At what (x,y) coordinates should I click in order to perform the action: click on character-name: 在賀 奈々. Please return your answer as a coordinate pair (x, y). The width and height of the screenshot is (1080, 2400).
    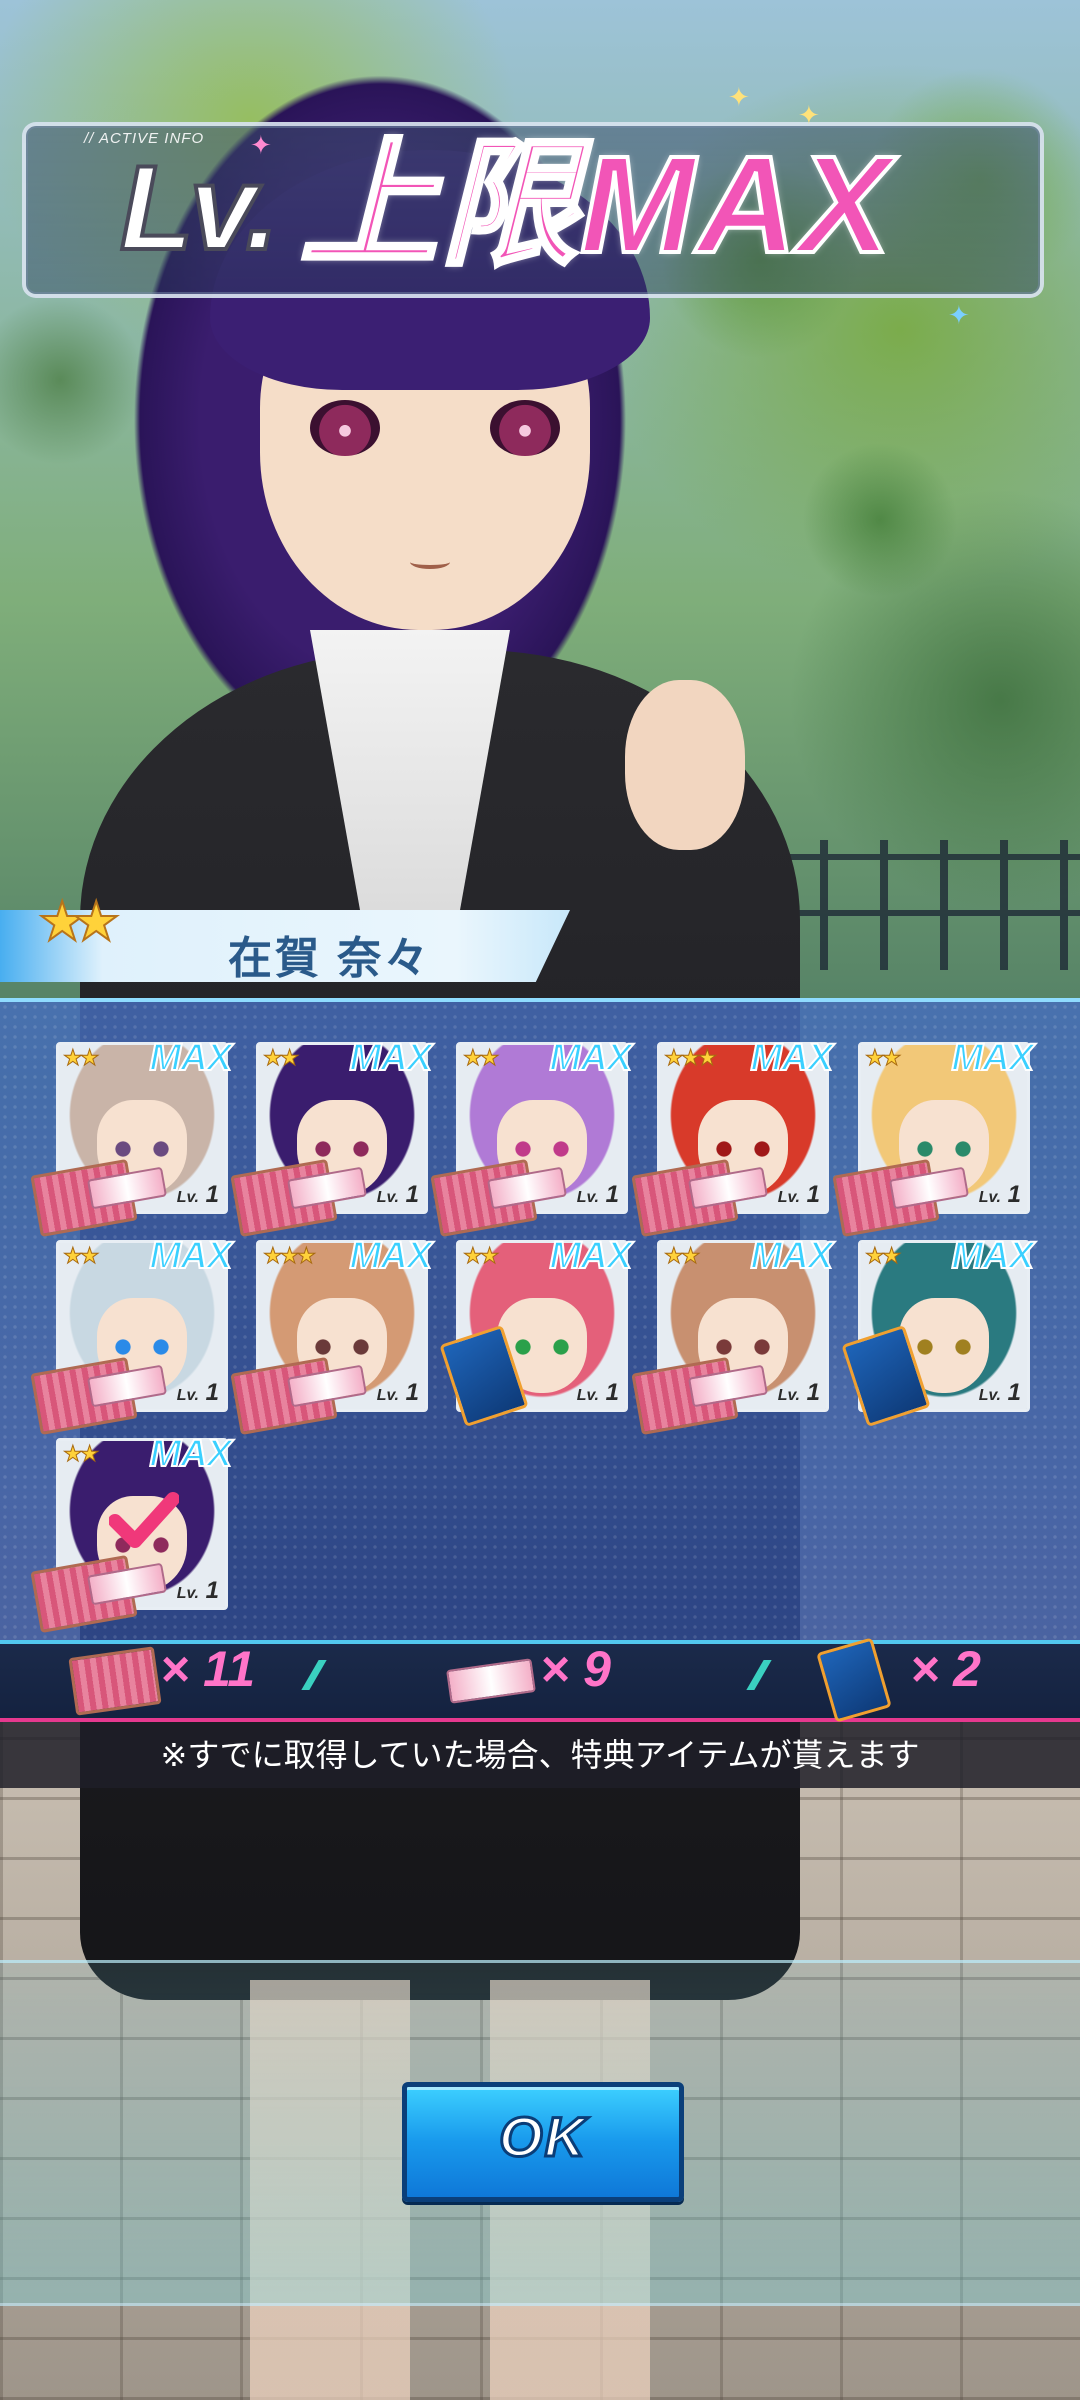
    Looking at the image, I should click on (330, 958).